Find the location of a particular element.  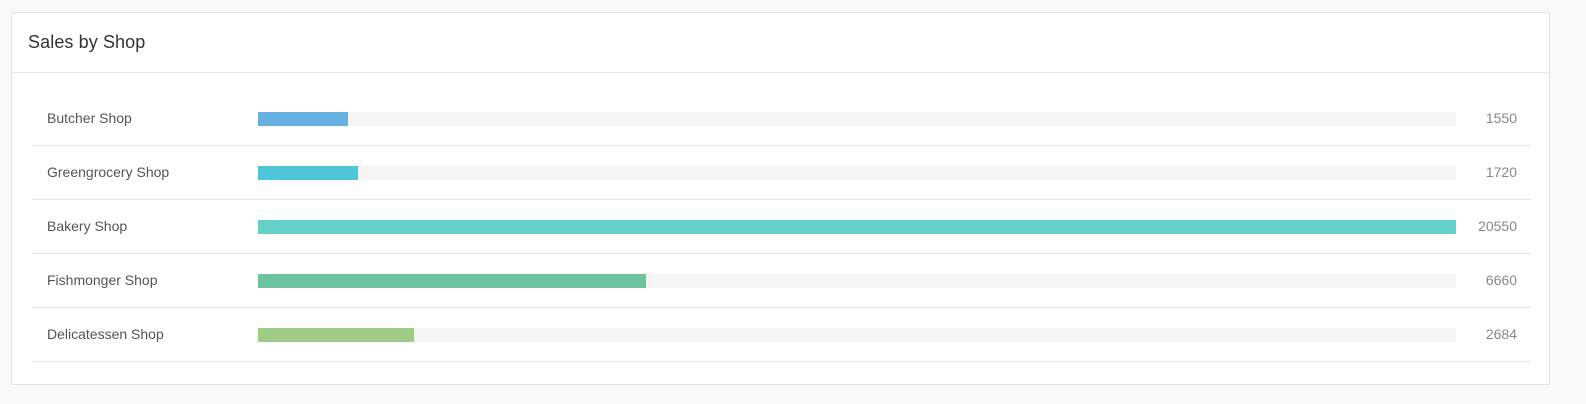

bar-row: Bakery Shop 20550 is located at coordinates (781, 227).